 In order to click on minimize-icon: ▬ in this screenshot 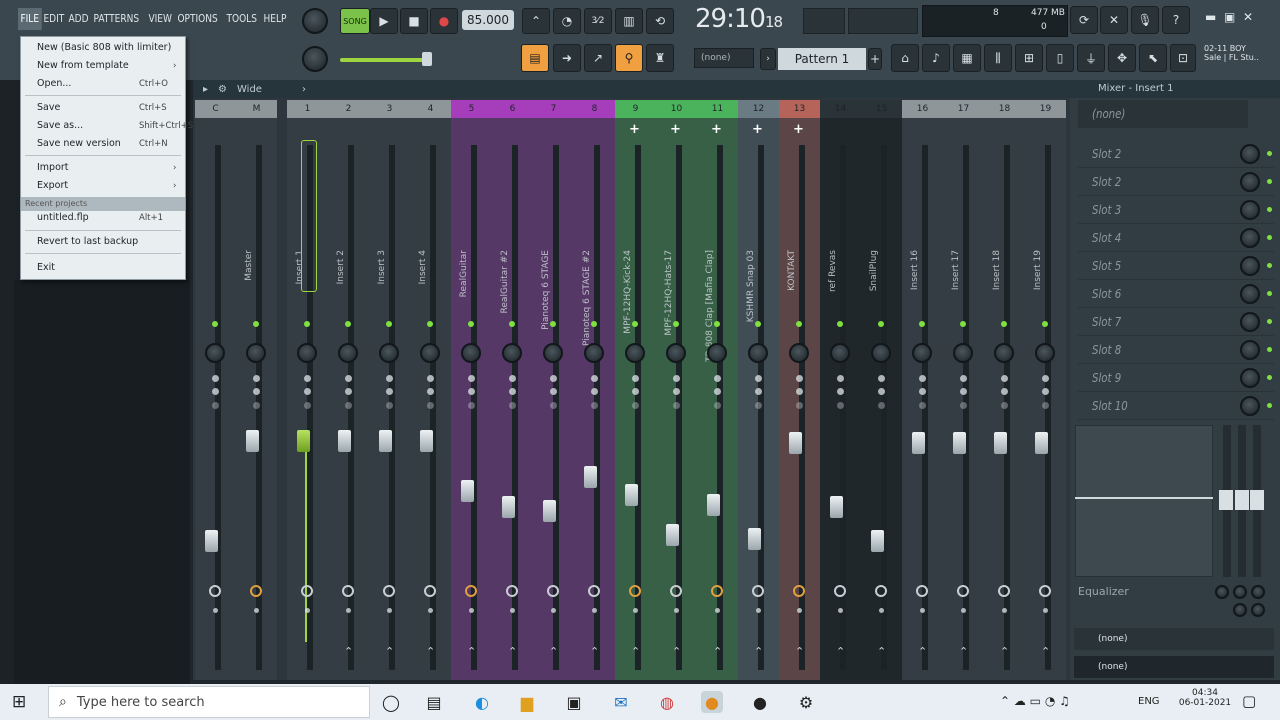, I will do `click(1210, 17)`.